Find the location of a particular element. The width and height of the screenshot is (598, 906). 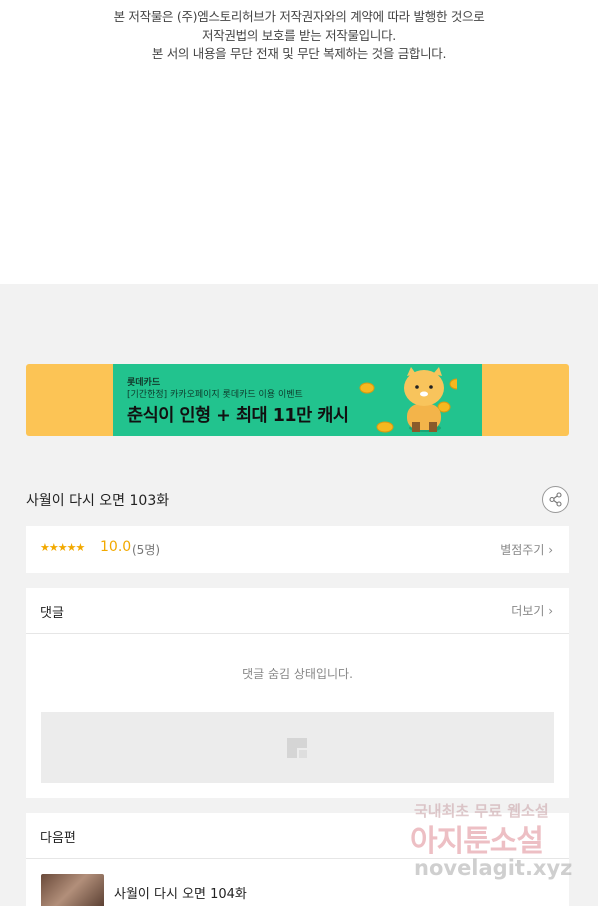

ad-placeholder is located at coordinates (297, 747).